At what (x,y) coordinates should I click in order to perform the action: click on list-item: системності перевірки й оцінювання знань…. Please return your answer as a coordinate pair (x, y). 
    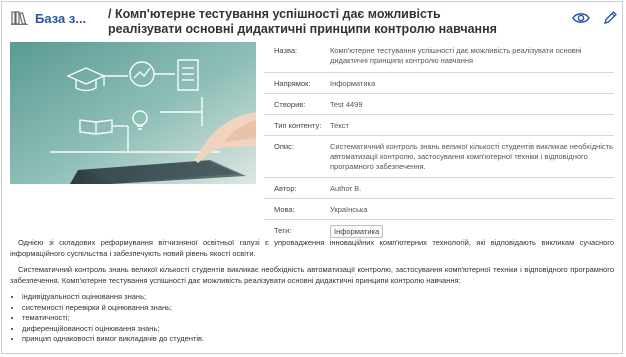
    Looking at the image, I should click on (318, 308).